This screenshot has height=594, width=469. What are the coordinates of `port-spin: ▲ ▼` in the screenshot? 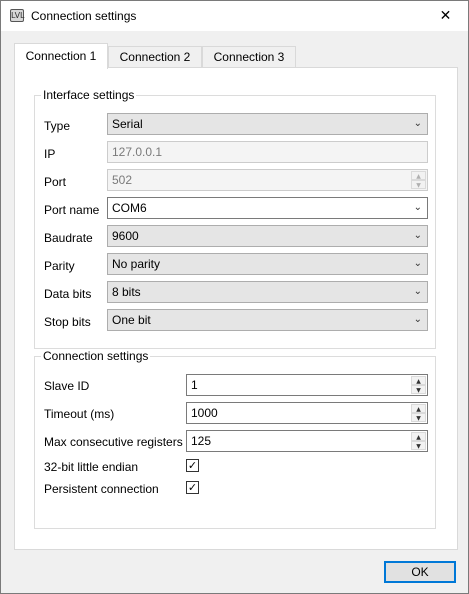 It's located at (418, 180).